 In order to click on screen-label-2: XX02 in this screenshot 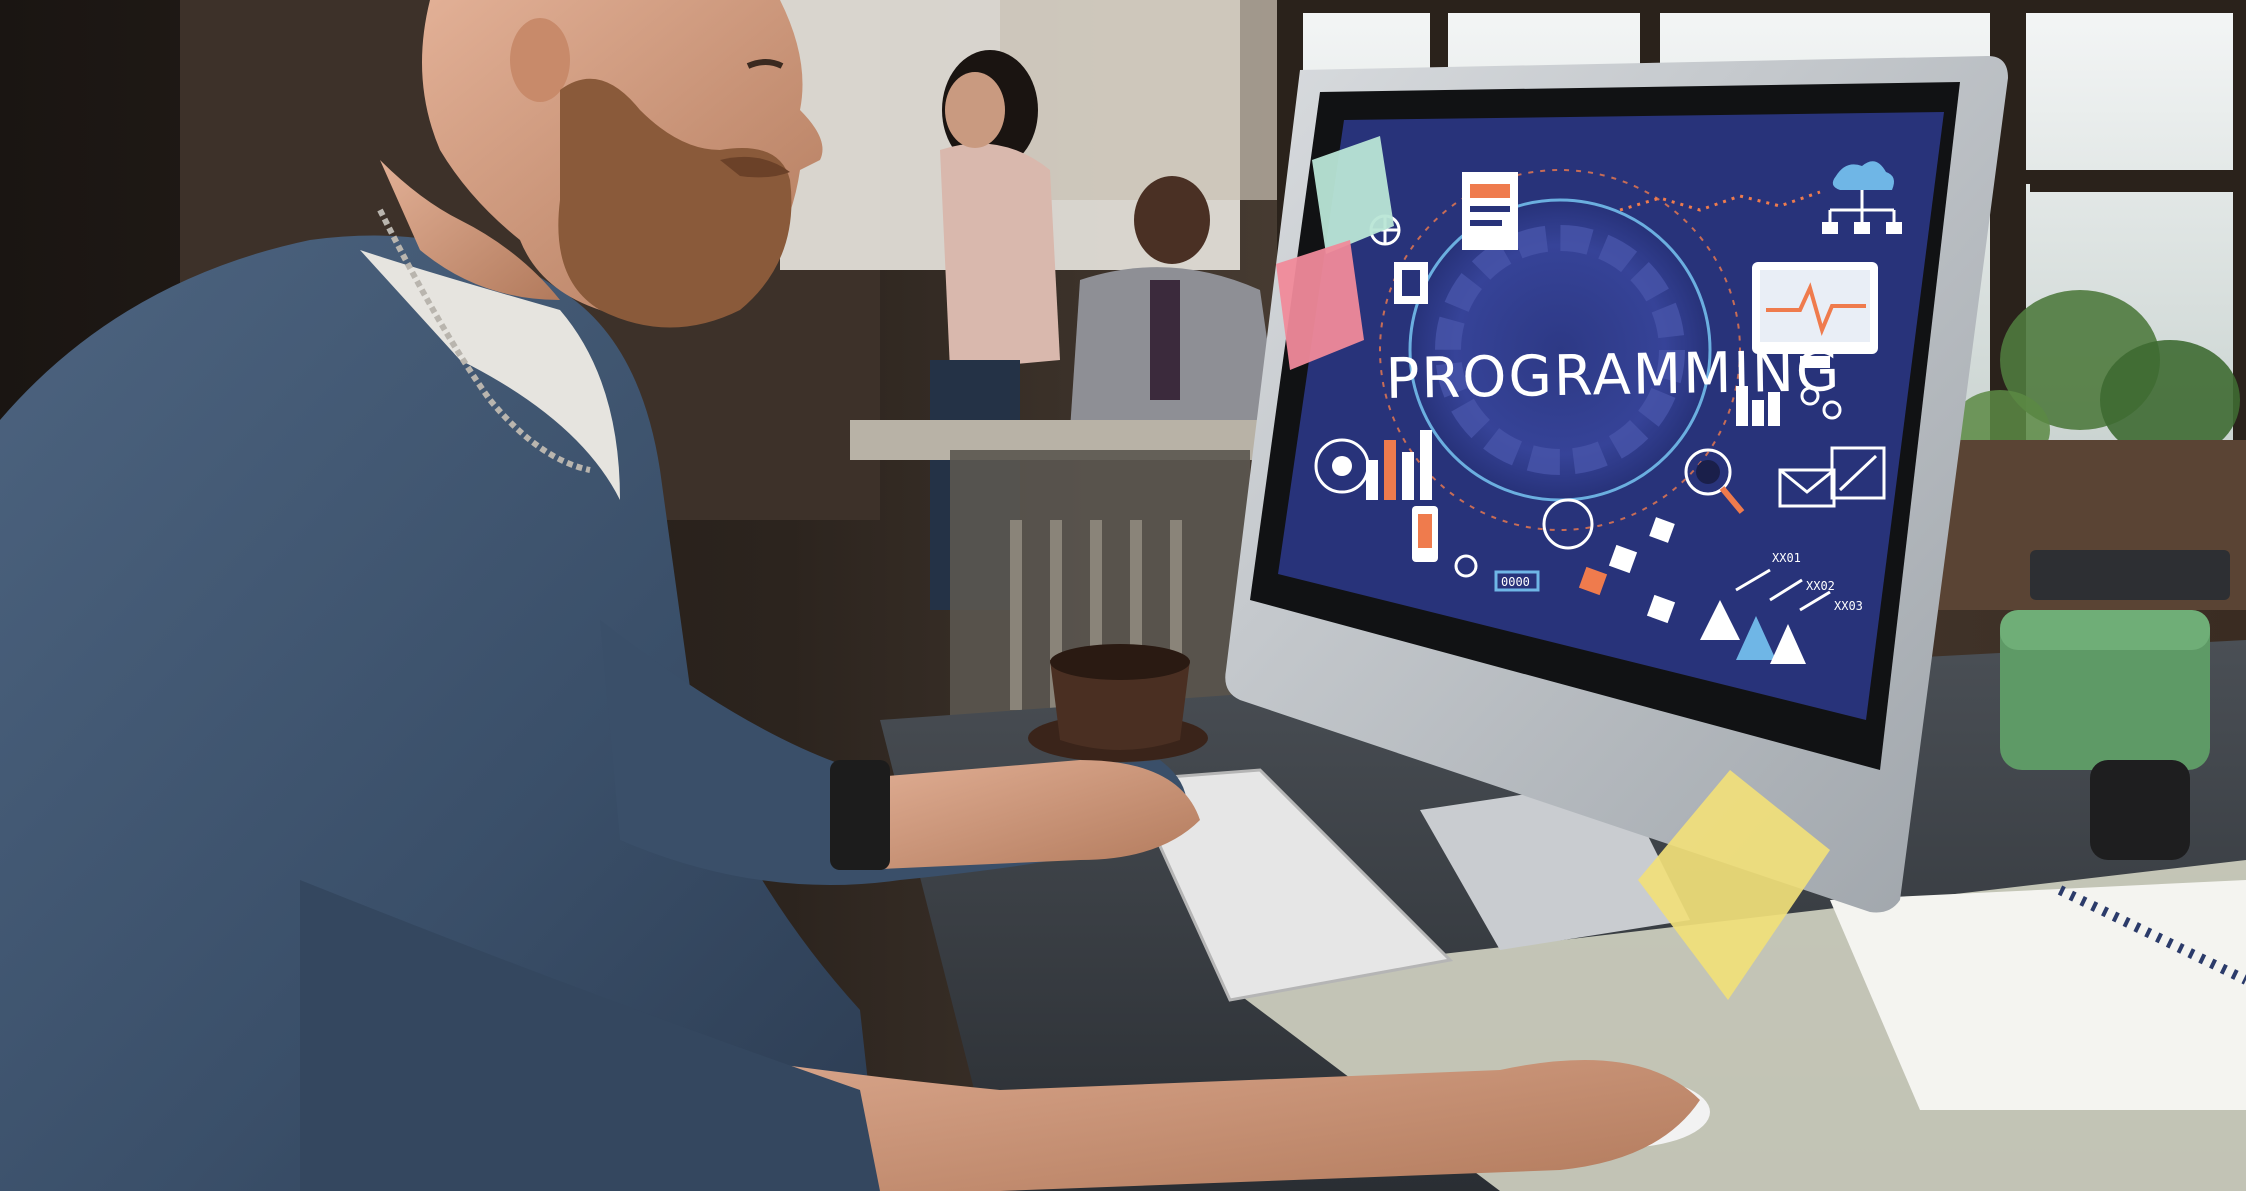, I will do `click(1820, 586)`.